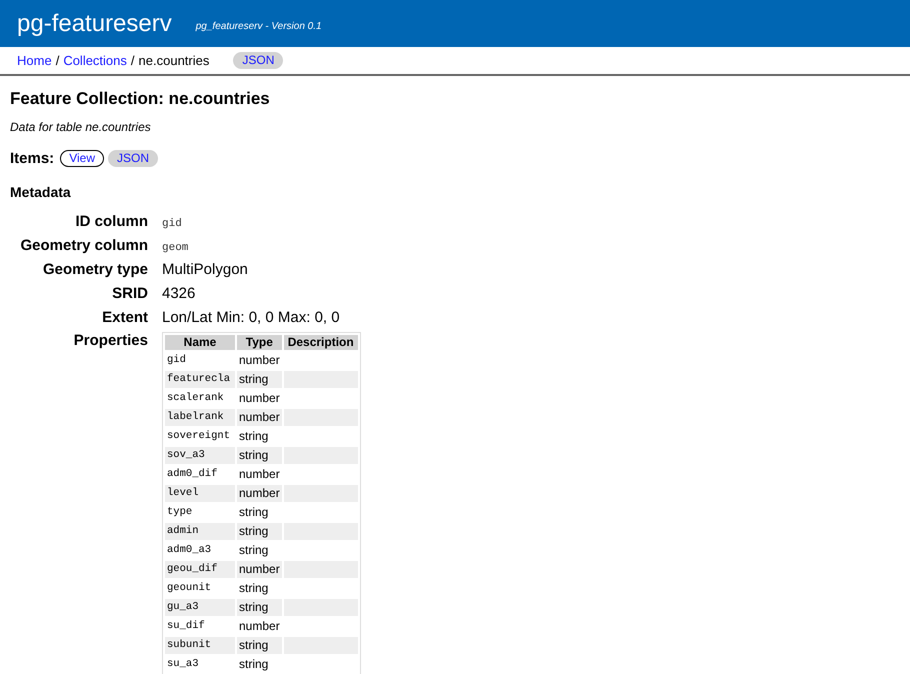 The height and width of the screenshot is (674, 910). I want to click on column-header: Name, so click(200, 342).